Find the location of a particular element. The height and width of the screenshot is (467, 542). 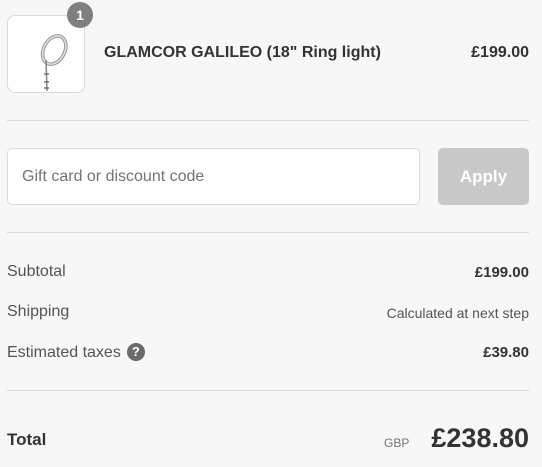

total-currency: GBP is located at coordinates (397, 443).